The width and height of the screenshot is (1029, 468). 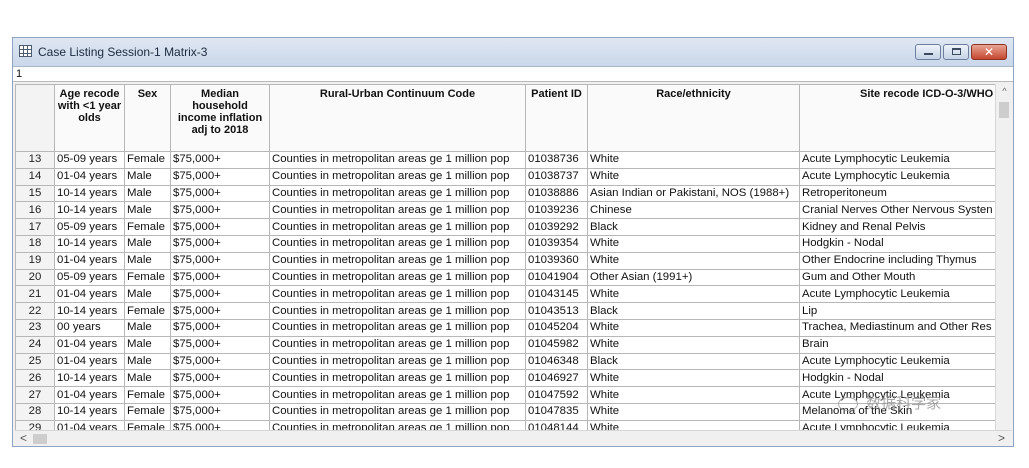 I want to click on row-number: 17, so click(x=35, y=227).